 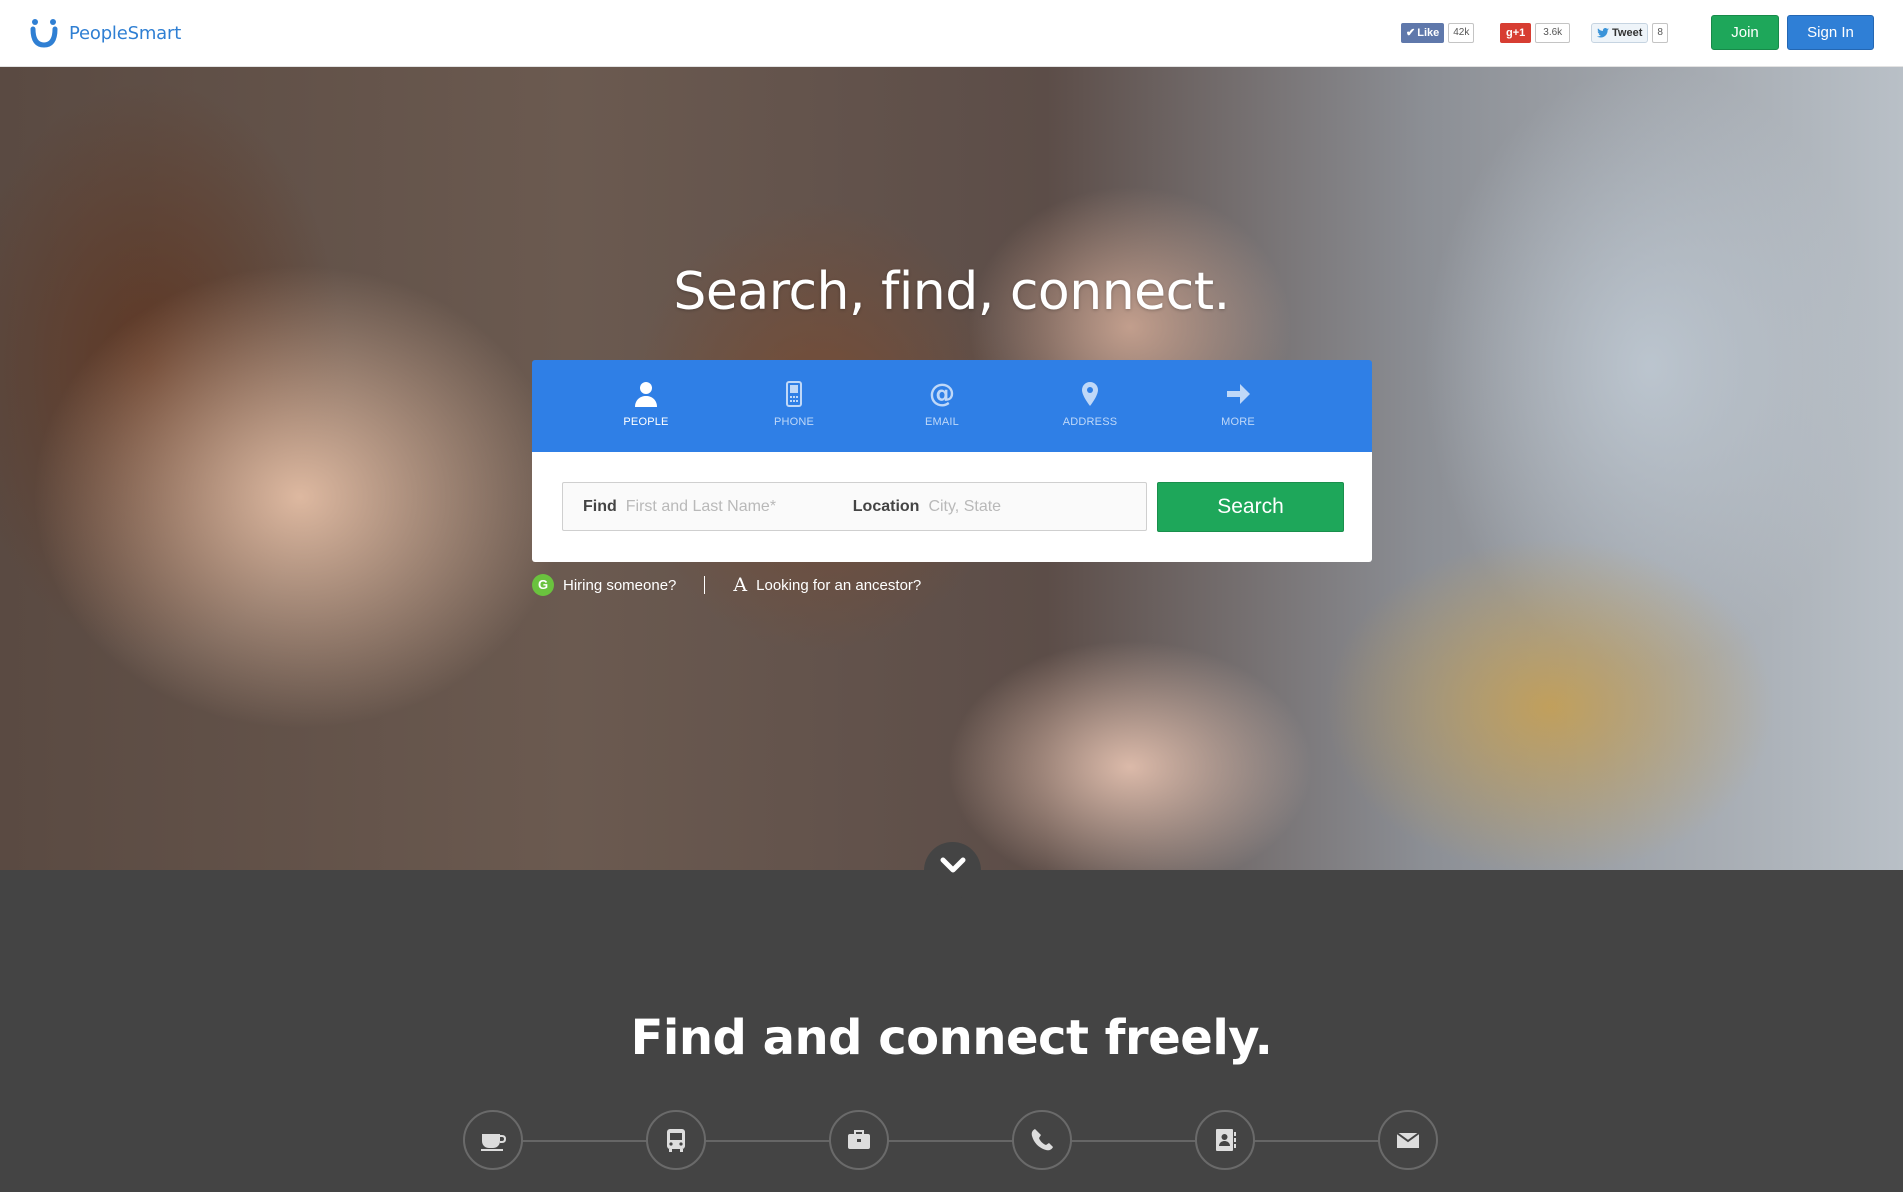 I want to click on feature-coffee, so click(x=493, y=1140).